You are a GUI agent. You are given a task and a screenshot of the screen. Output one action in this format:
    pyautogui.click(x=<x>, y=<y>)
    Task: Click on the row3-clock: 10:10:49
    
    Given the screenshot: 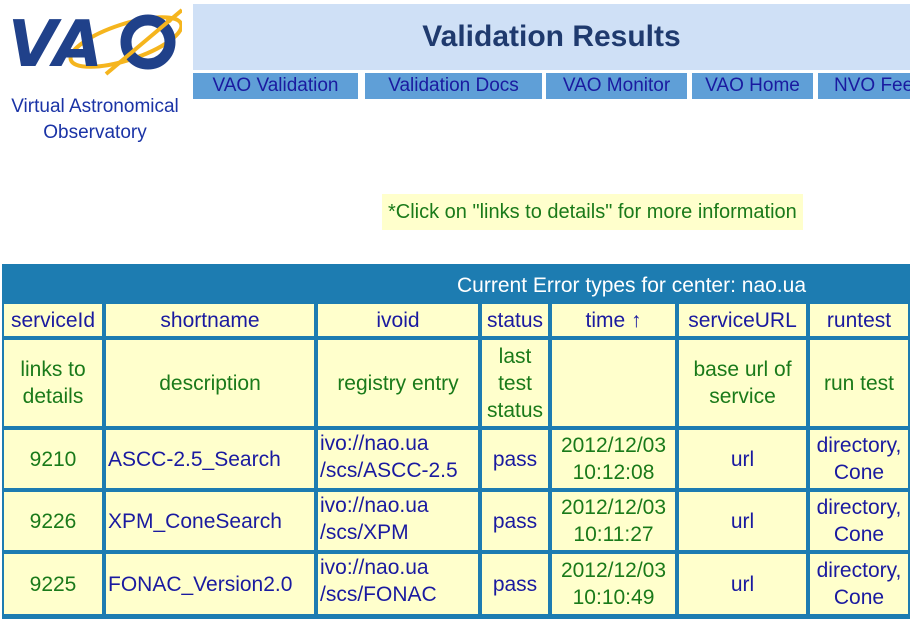 What is the action you would take?
    pyautogui.click(x=613, y=597)
    